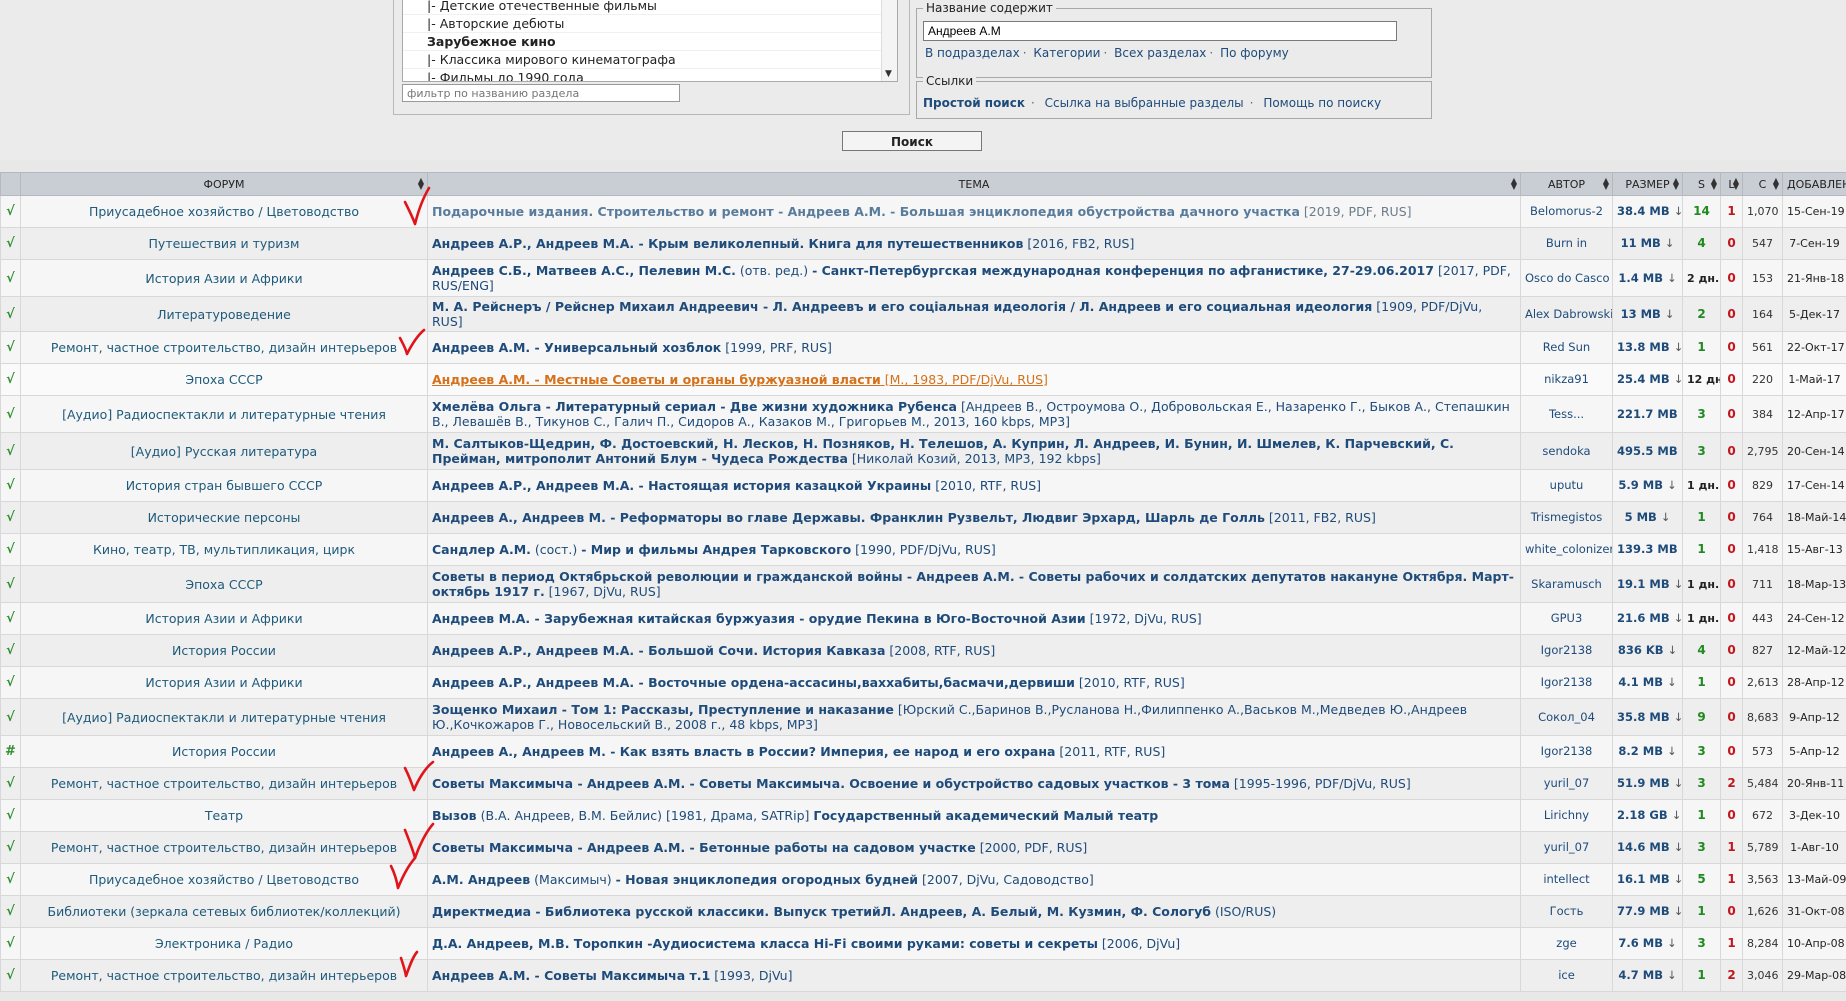 This screenshot has width=1846, height=1001. Describe the element at coordinates (1647, 211) in the screenshot. I see `size-download-link: 38.4 MB ↓` at that location.